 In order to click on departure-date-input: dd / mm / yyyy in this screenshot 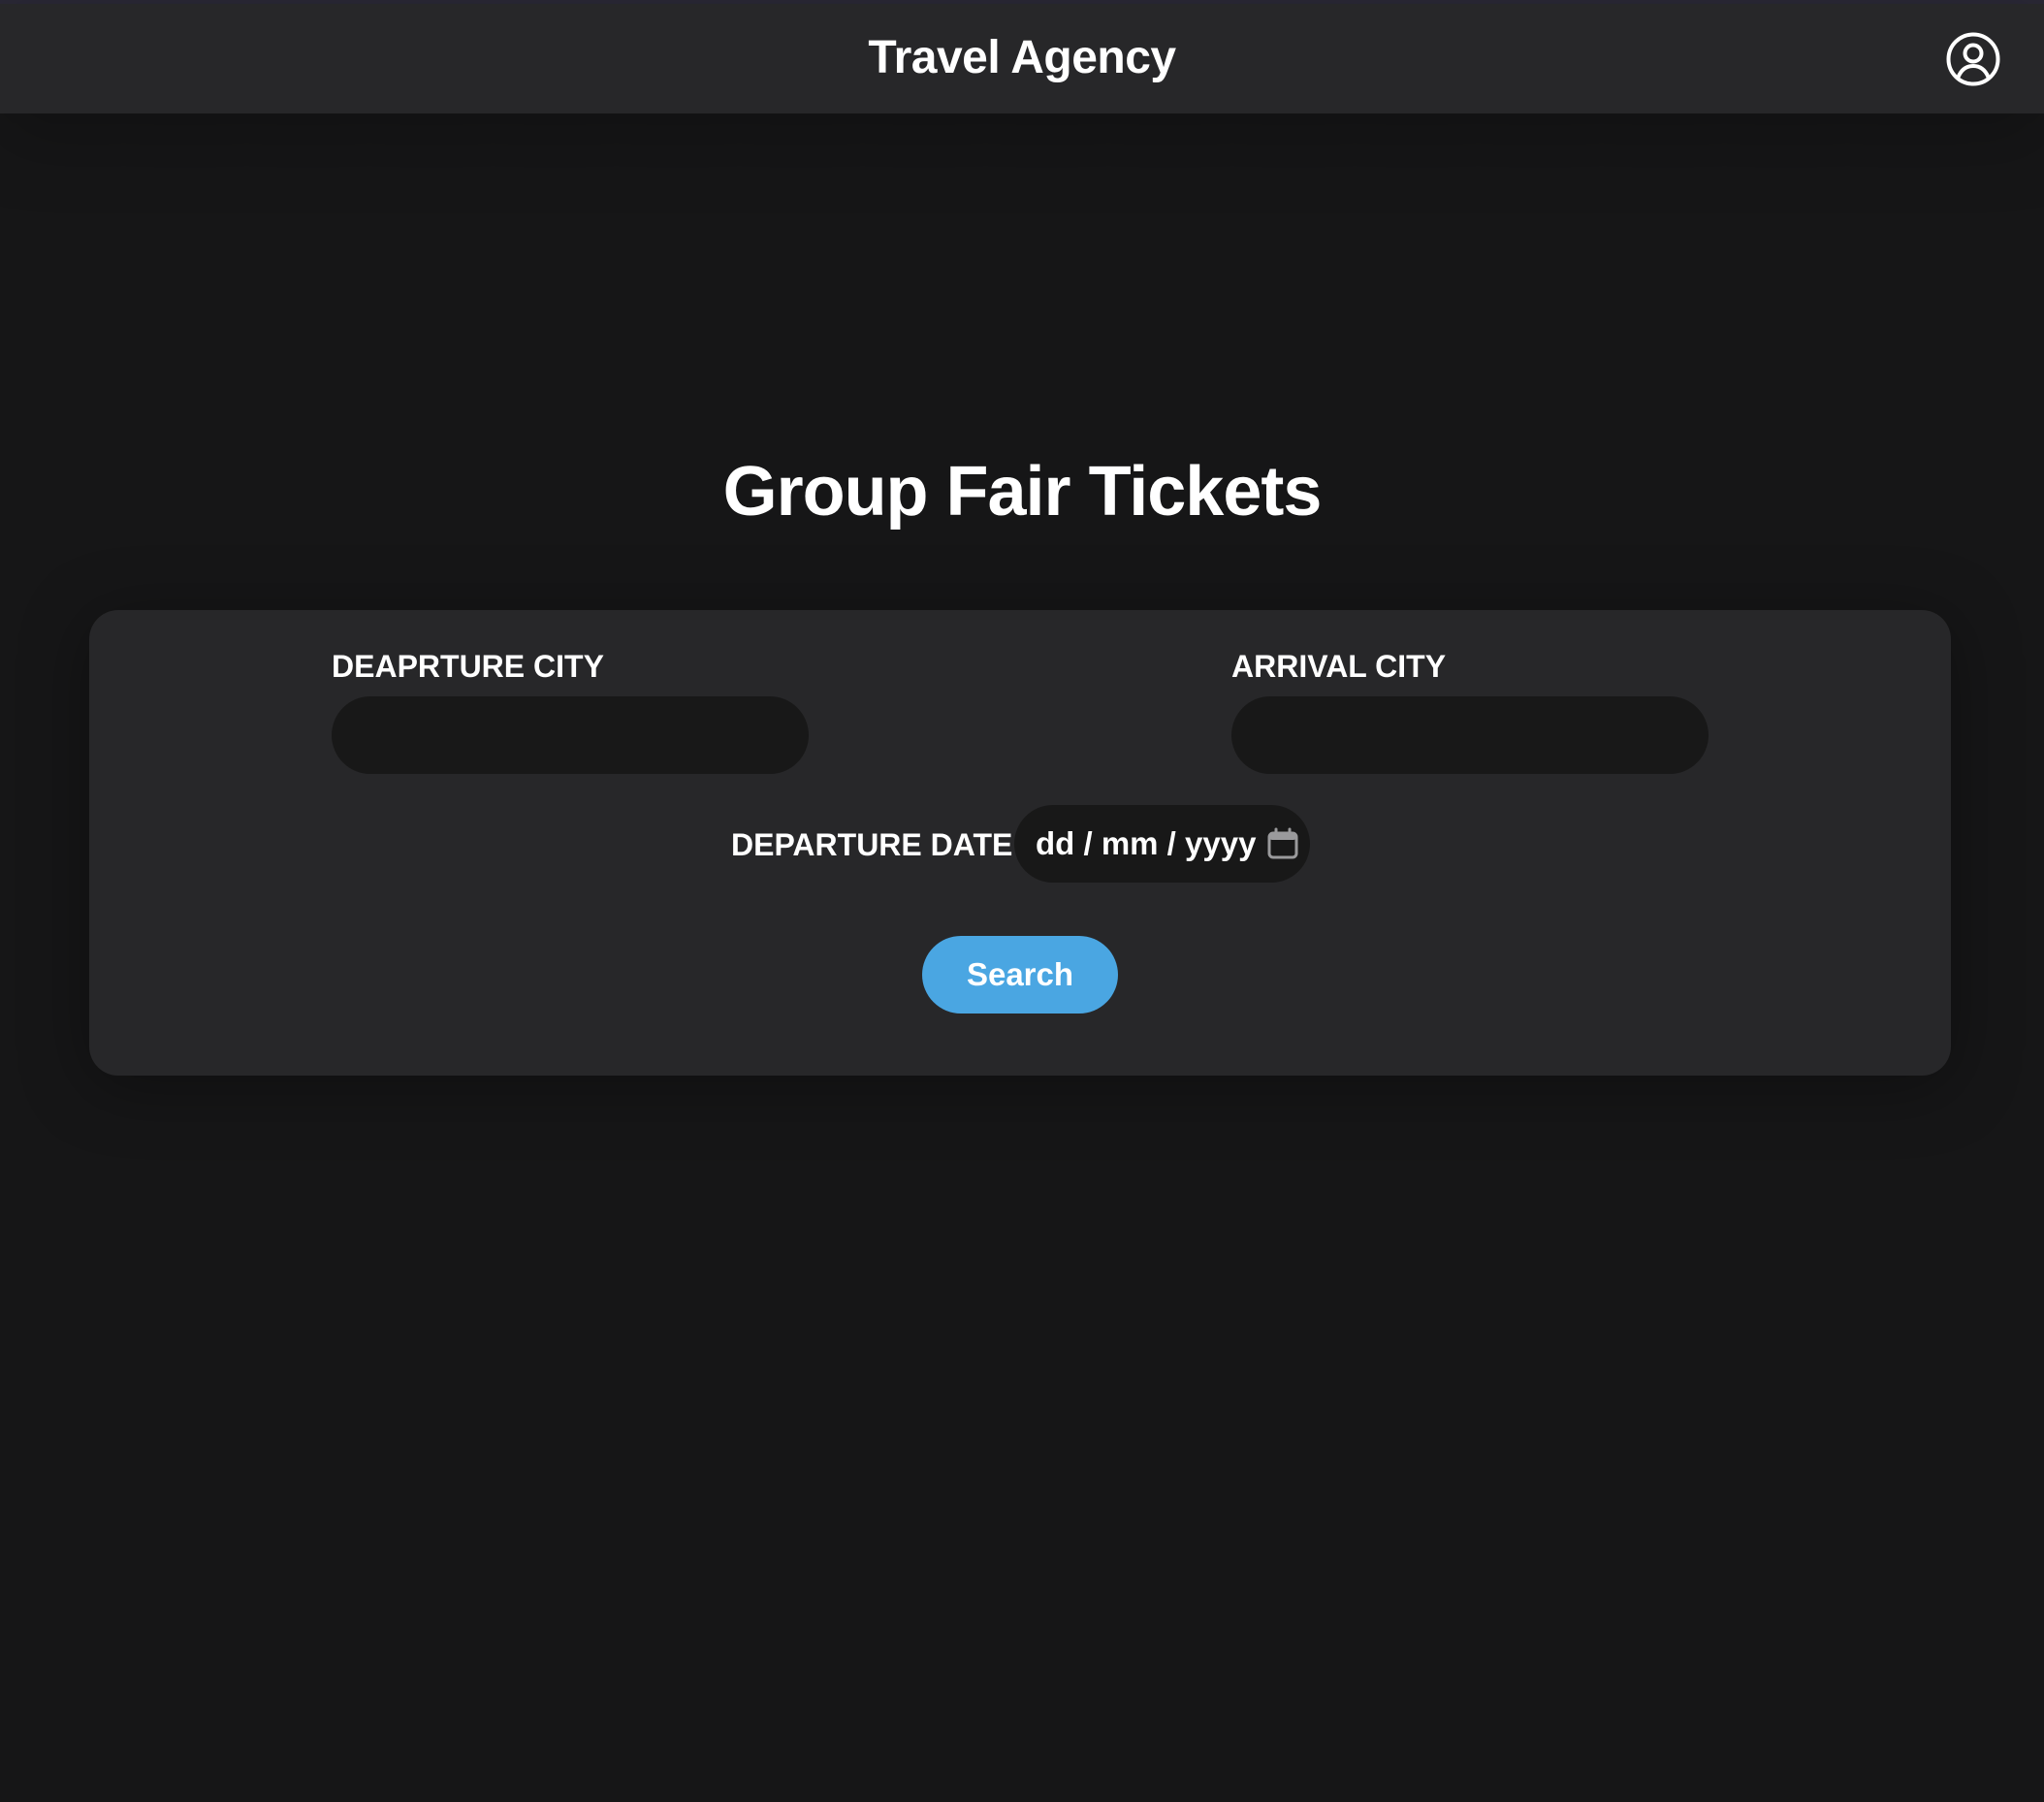, I will do `click(1162, 844)`.